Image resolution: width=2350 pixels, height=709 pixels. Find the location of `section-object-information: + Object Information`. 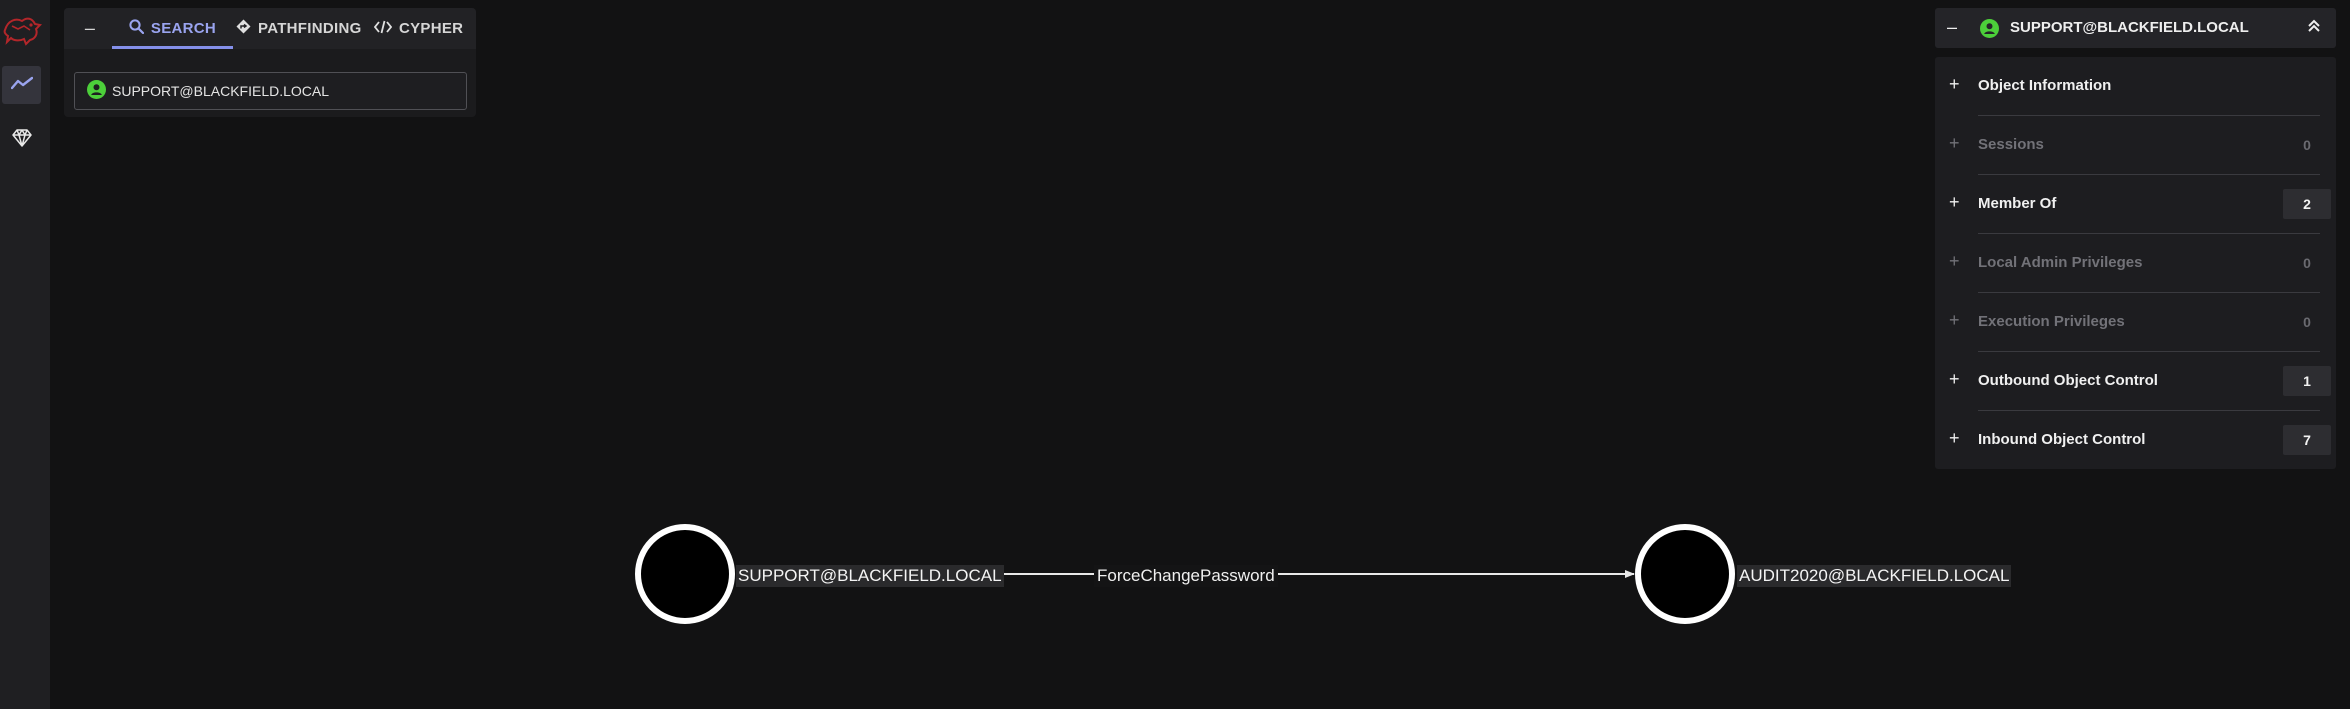

section-object-information: + Object Information is located at coordinates (2135, 86).